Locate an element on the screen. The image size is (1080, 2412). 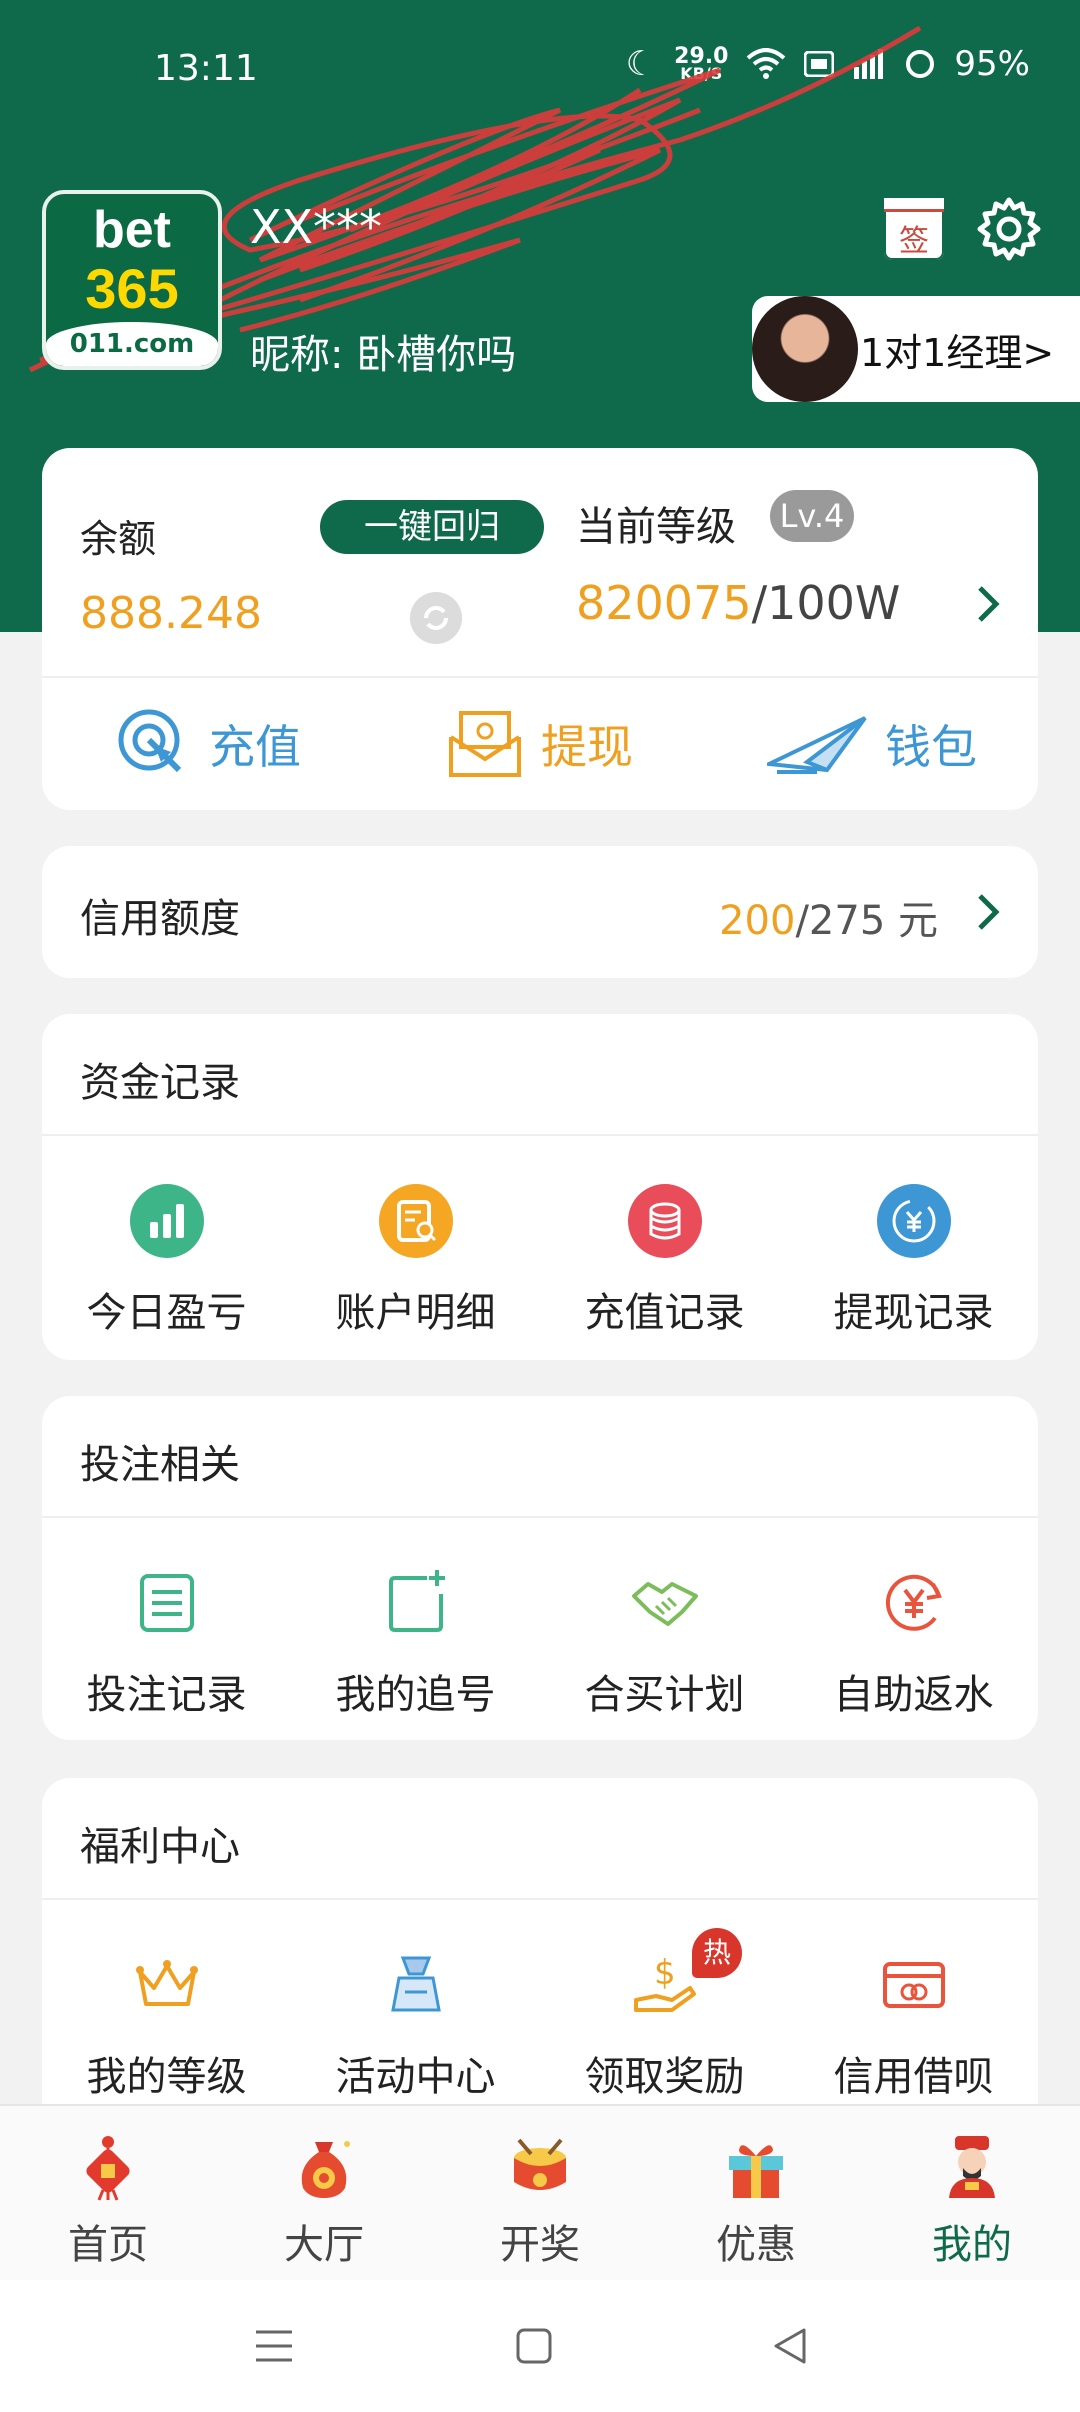
bottom-tab-bar: 首页 大厅 开奖 优惠 我的 is located at coordinates (540, 2192).